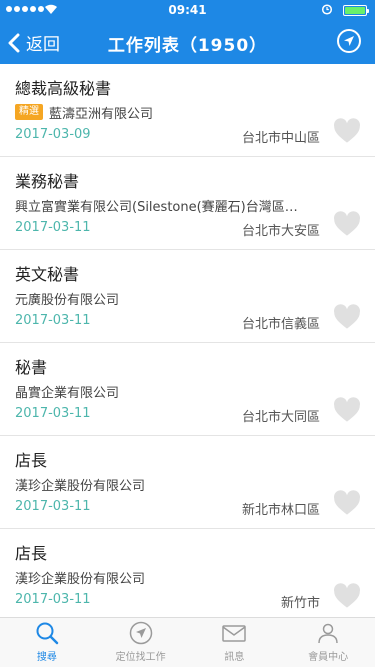 This screenshot has height=667, width=375. I want to click on back-button: 返回, so click(34, 42).